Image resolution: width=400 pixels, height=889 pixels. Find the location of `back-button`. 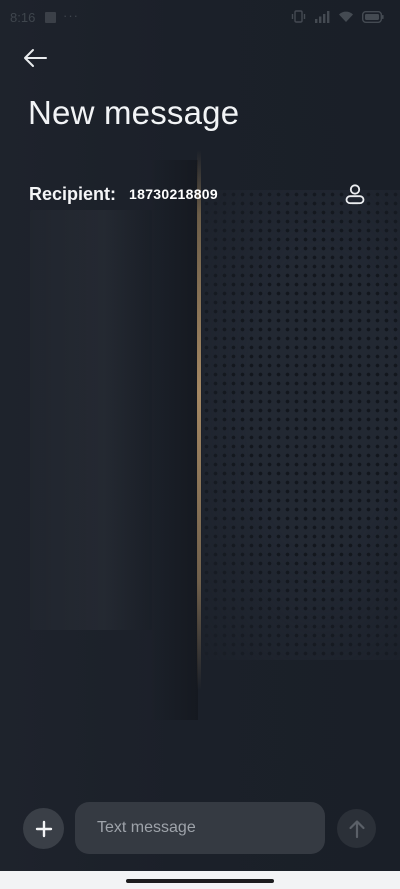

back-button is located at coordinates (35, 58).